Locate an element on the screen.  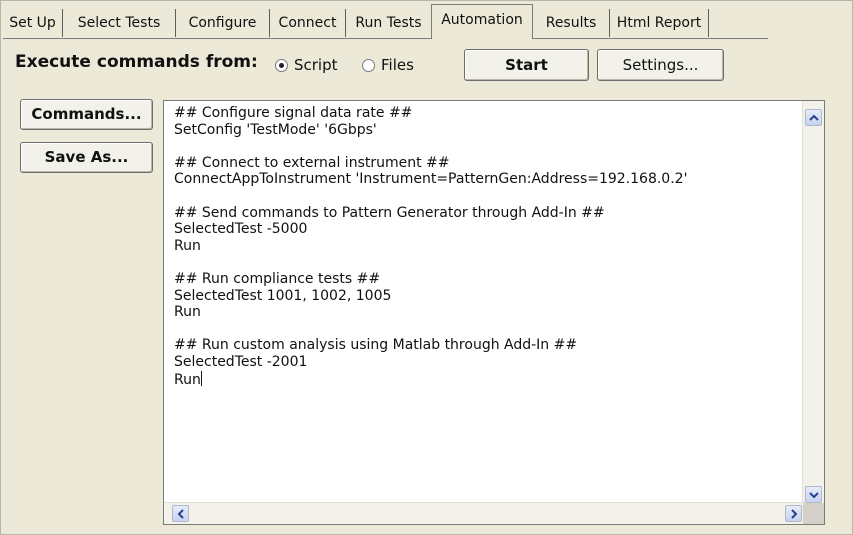
radio-script-label: Script is located at coordinates (316, 65).